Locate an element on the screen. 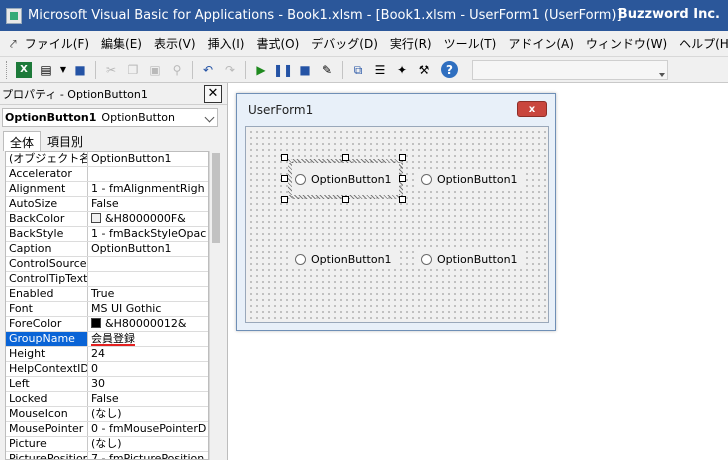 This screenshot has height=460, width=728. property-row: Locked False is located at coordinates (107, 399).